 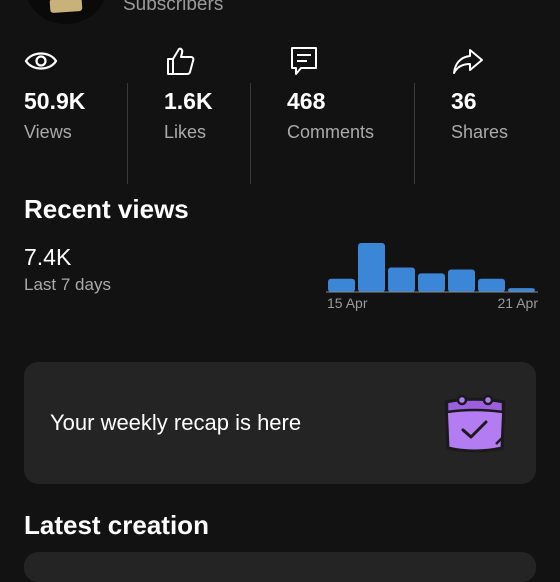 What do you see at coordinates (331, 132) in the screenshot?
I see `comments-label: Comments` at bounding box center [331, 132].